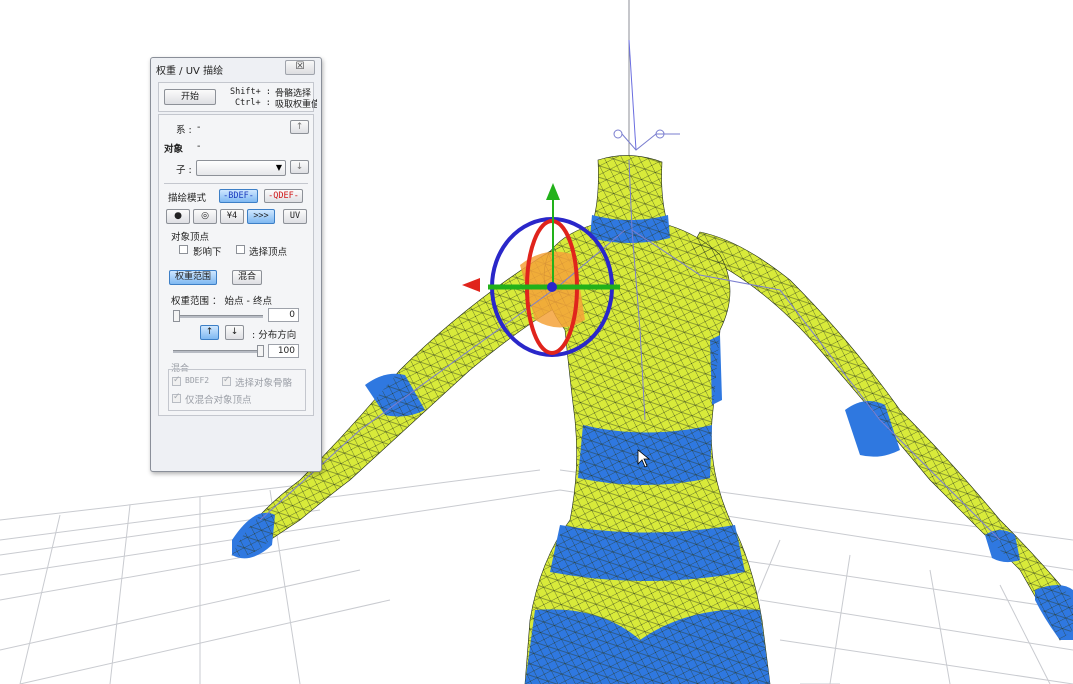 The width and height of the screenshot is (1073, 684). Describe the element at coordinates (199, 146) in the screenshot. I see `target-value: -` at that location.